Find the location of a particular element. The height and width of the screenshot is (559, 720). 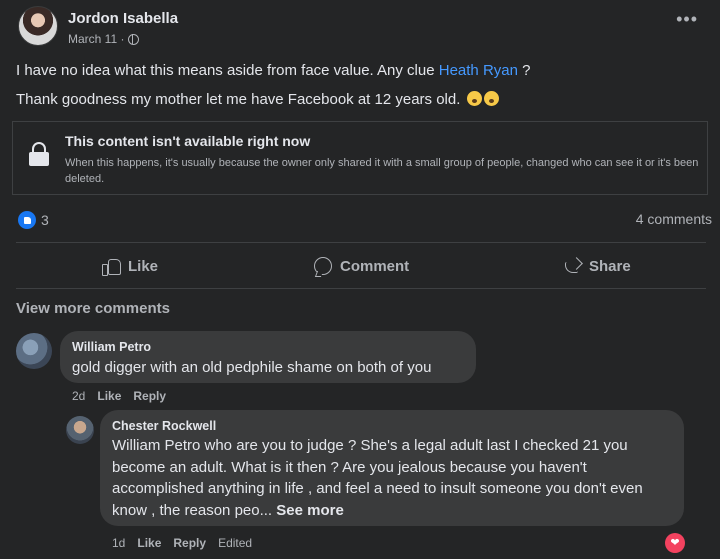

comment-bubble-icon is located at coordinates (323, 266).